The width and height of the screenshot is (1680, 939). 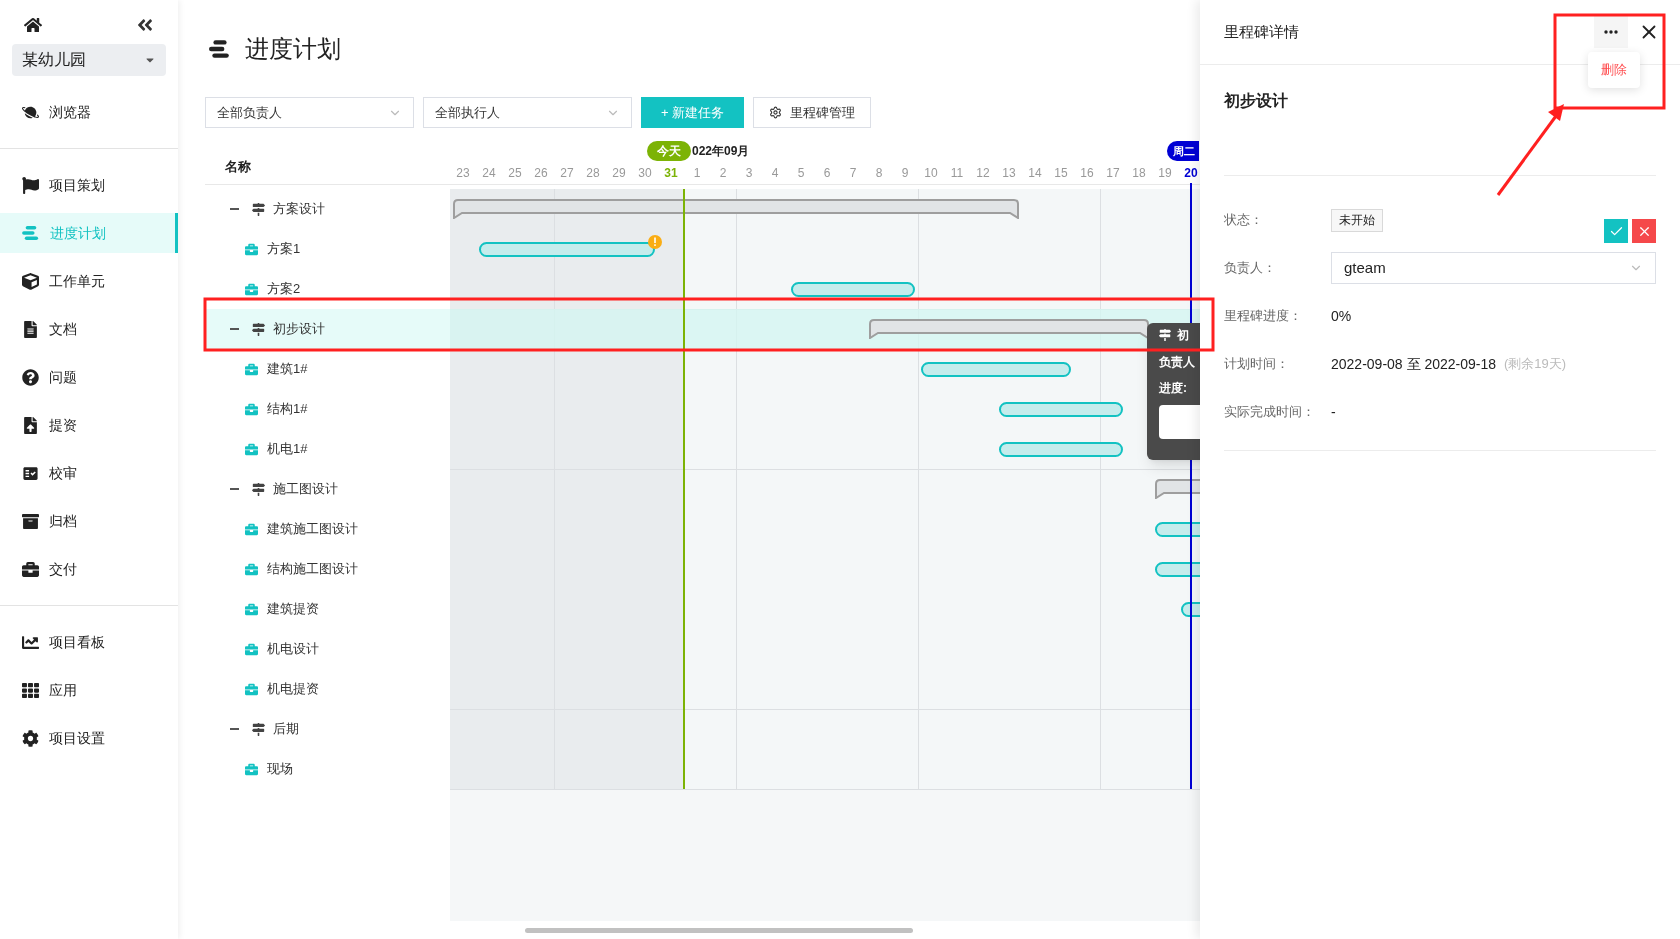 I want to click on settings-icon, so click(x=776, y=112).